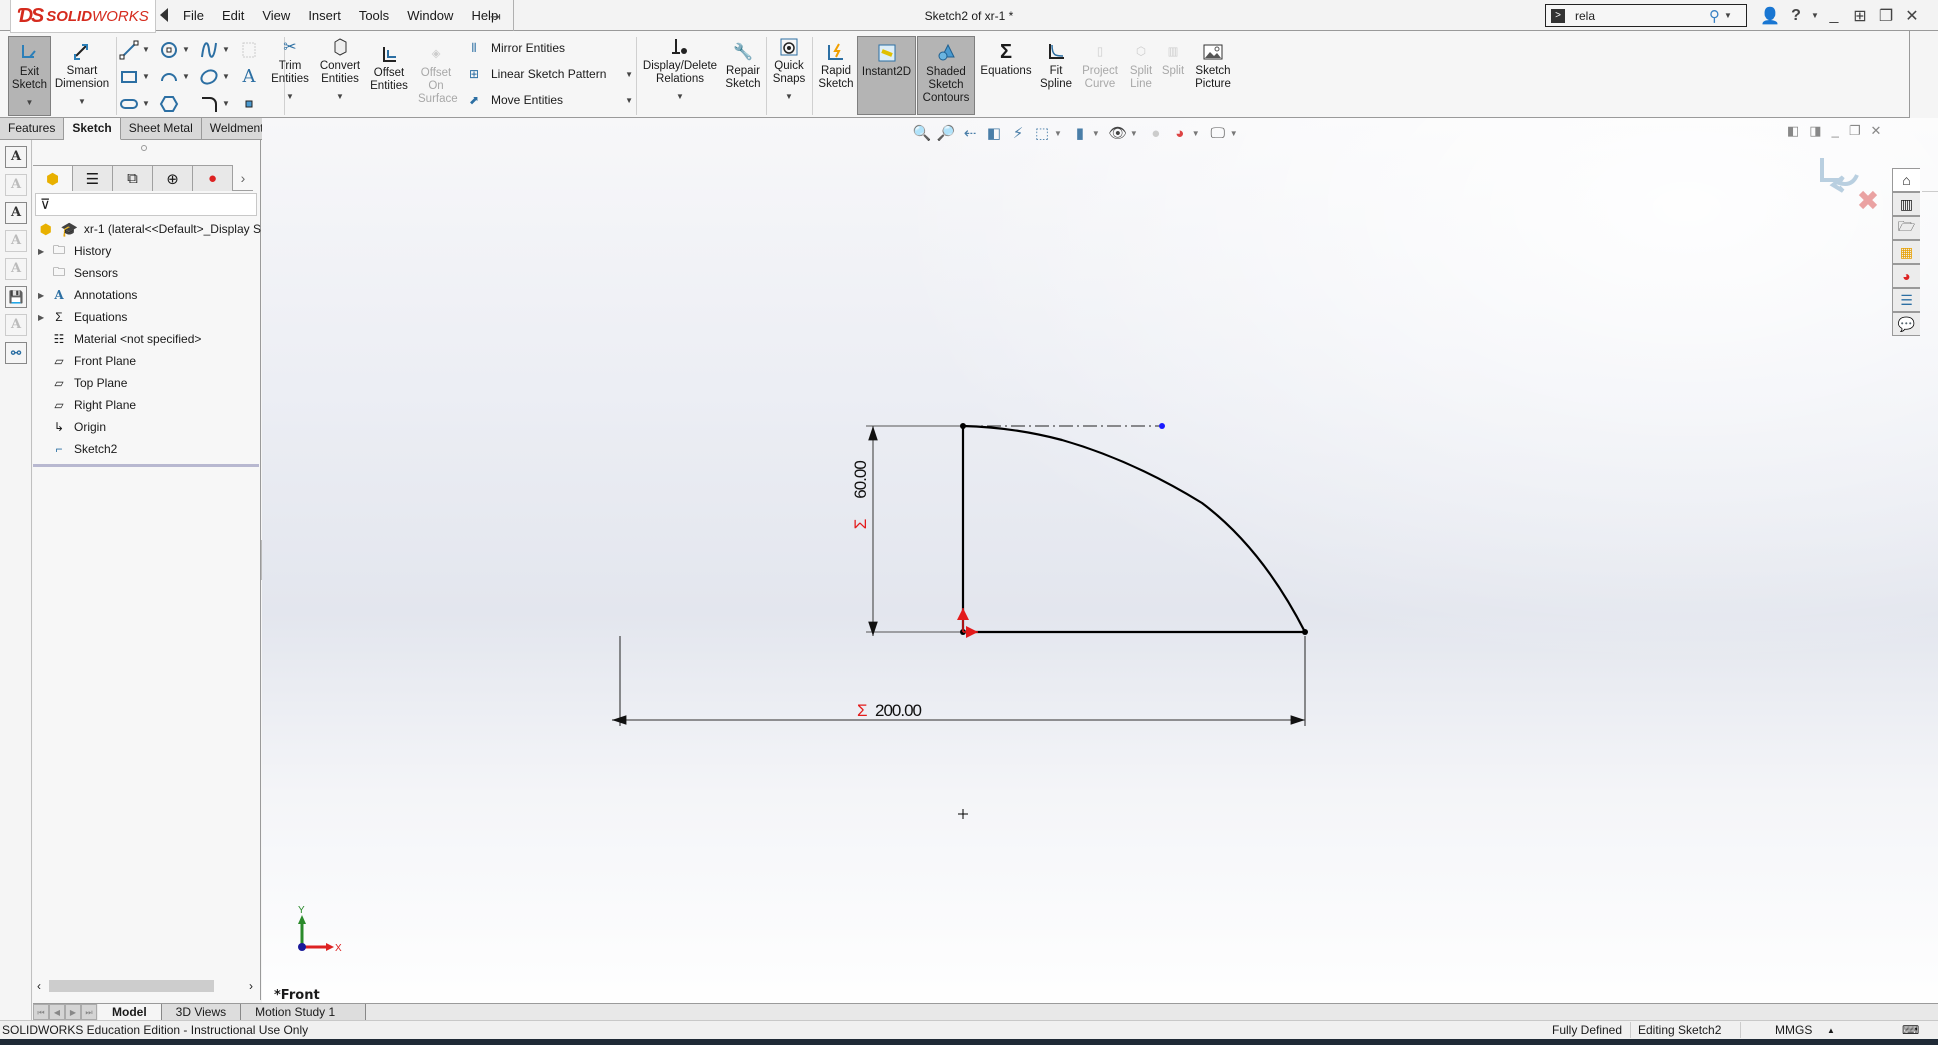 Image resolution: width=1938 pixels, height=1045 pixels. What do you see at coordinates (89, 1012) in the screenshot?
I see `last-tab-icon: ⏭` at bounding box center [89, 1012].